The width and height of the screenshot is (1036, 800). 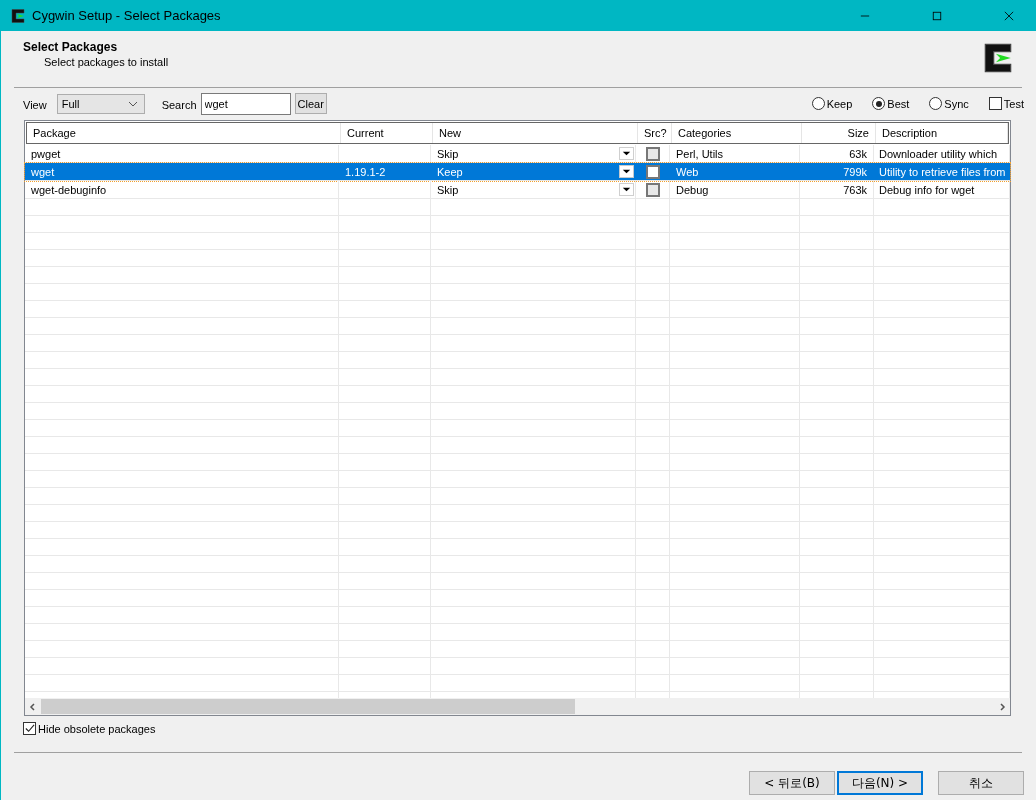 I want to click on table-cell: 799k, so click(x=855, y=171).